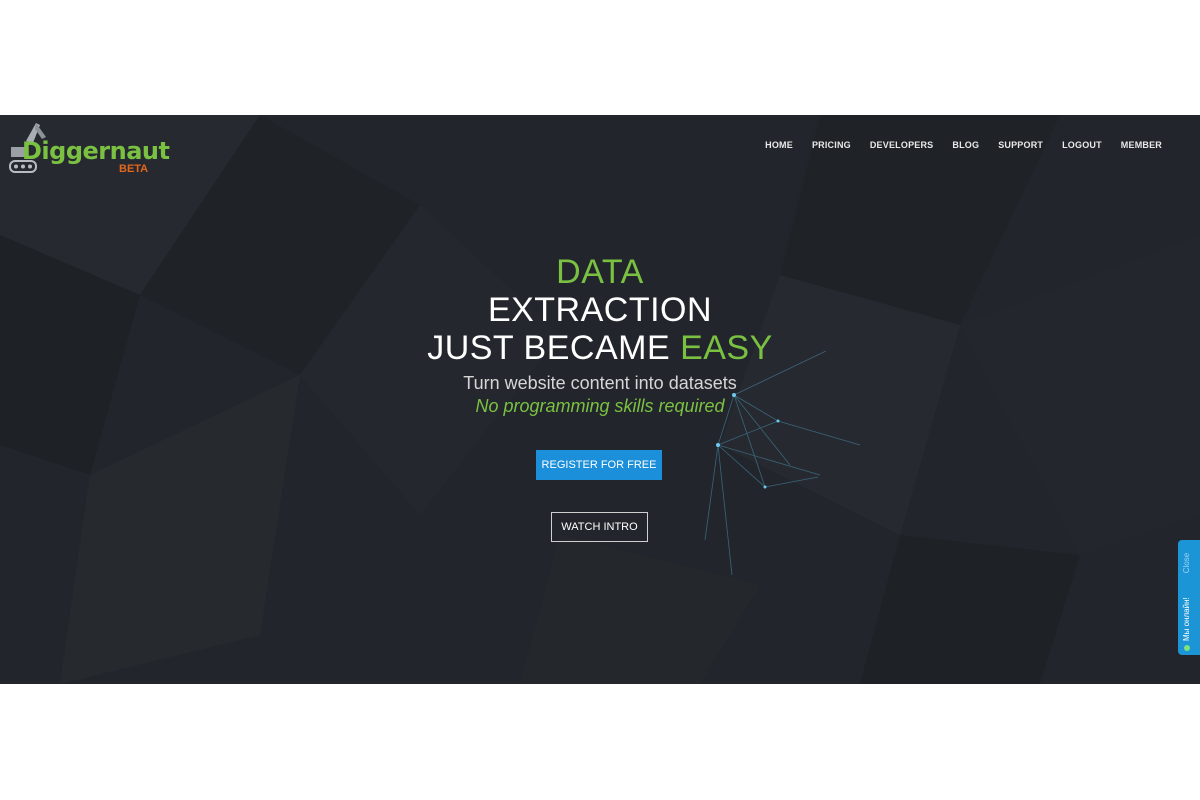 The height and width of the screenshot is (800, 1200). What do you see at coordinates (831, 145) in the screenshot?
I see `nav-item-pricing: PRICING` at bounding box center [831, 145].